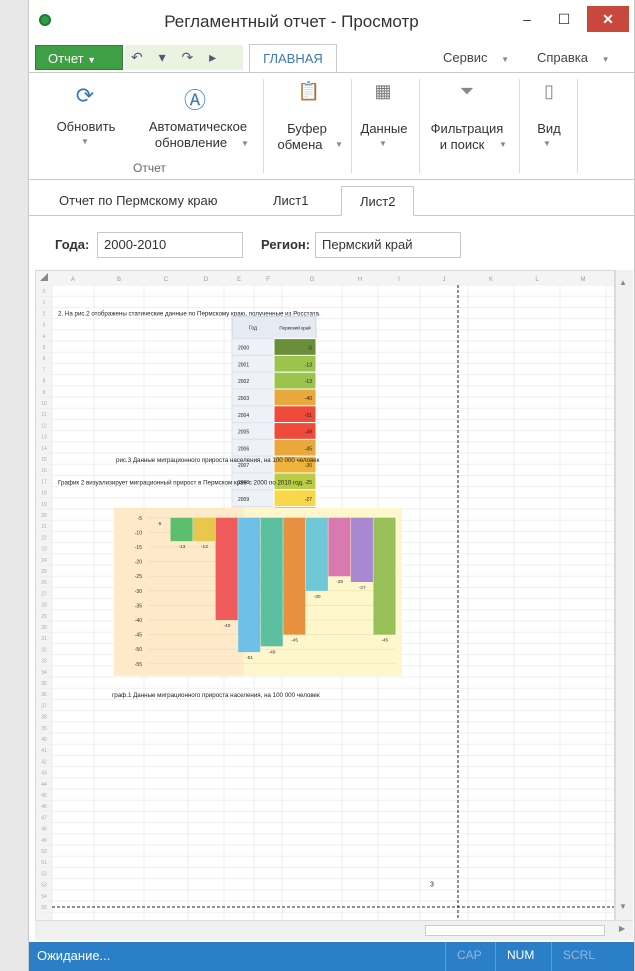  Describe the element at coordinates (467, 91) in the screenshot. I see `filter-icon: ⏷` at that location.